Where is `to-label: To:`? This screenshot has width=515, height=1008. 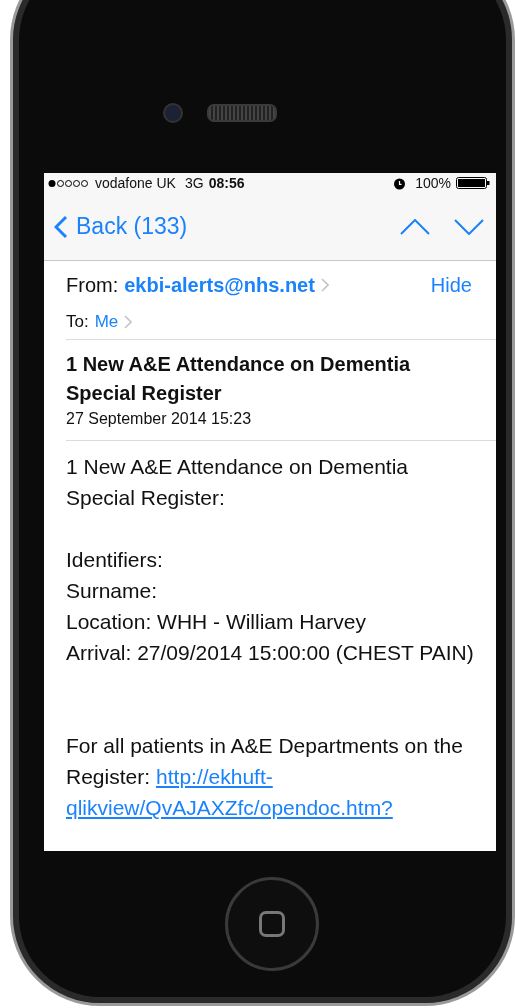
to-label: To: is located at coordinates (77, 322).